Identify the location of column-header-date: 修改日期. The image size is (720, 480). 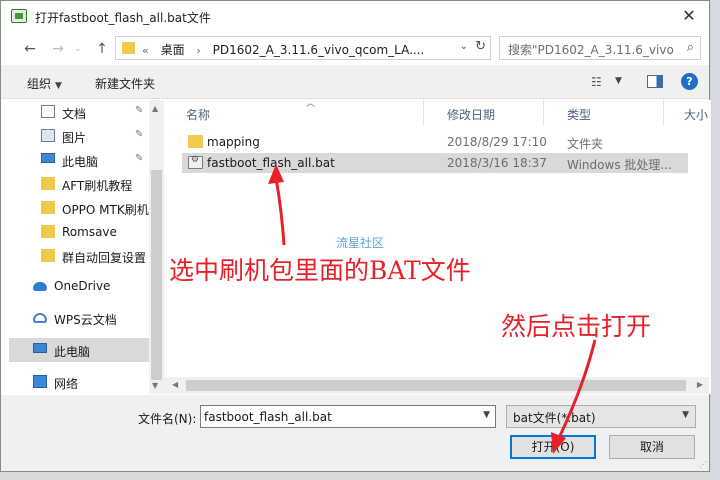
(484, 113).